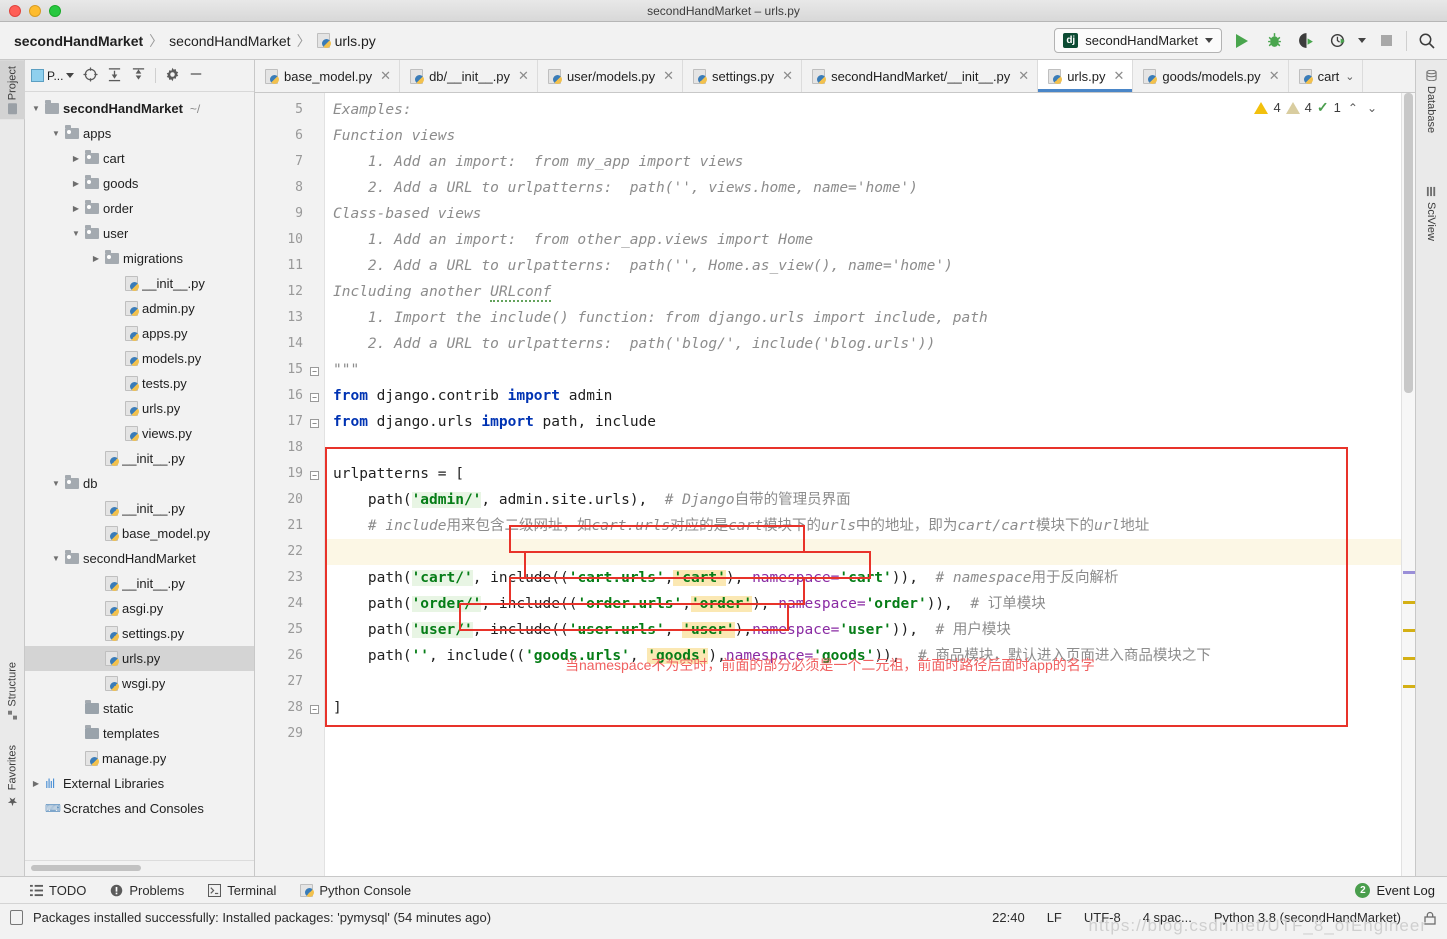 This screenshot has height=939, width=1447. Describe the element at coordinates (139, 208) in the screenshot. I see `tree-item-order: ▶ order` at that location.